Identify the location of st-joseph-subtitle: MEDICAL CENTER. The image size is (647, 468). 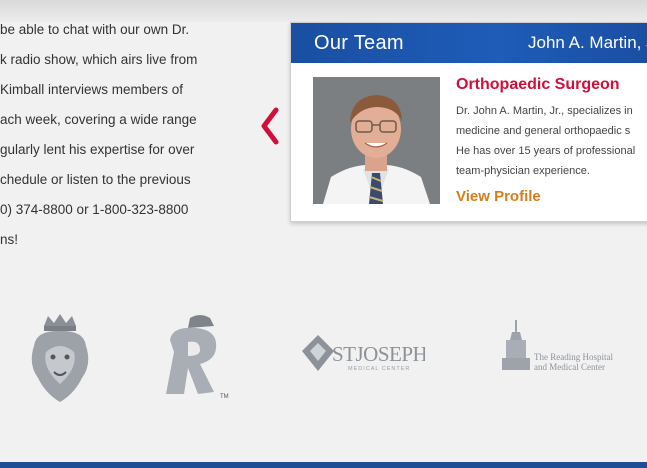
(379, 369).